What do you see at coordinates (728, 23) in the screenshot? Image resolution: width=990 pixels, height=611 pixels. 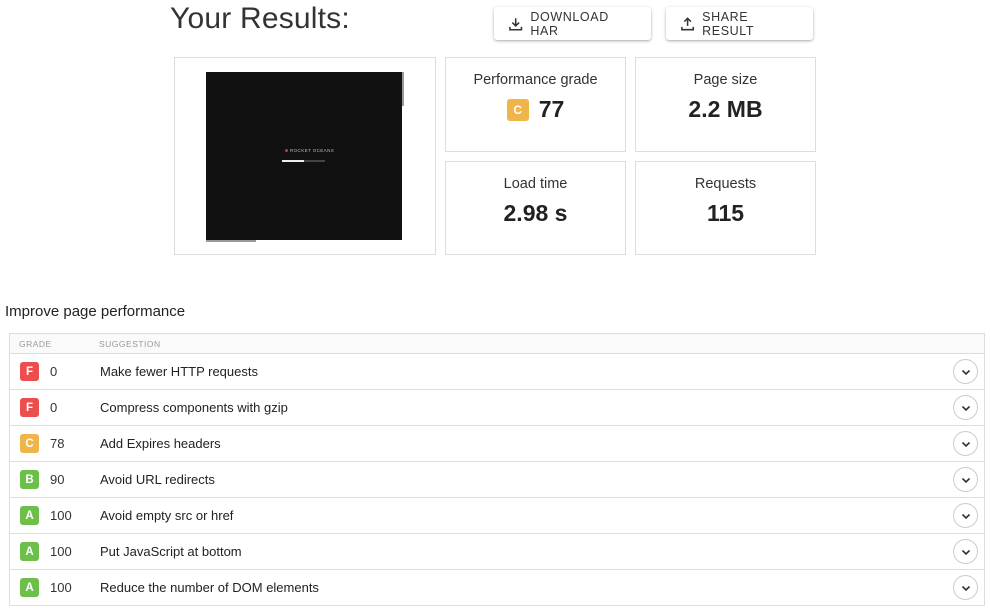 I see `share-result-label: SHARE RESULT` at bounding box center [728, 23].